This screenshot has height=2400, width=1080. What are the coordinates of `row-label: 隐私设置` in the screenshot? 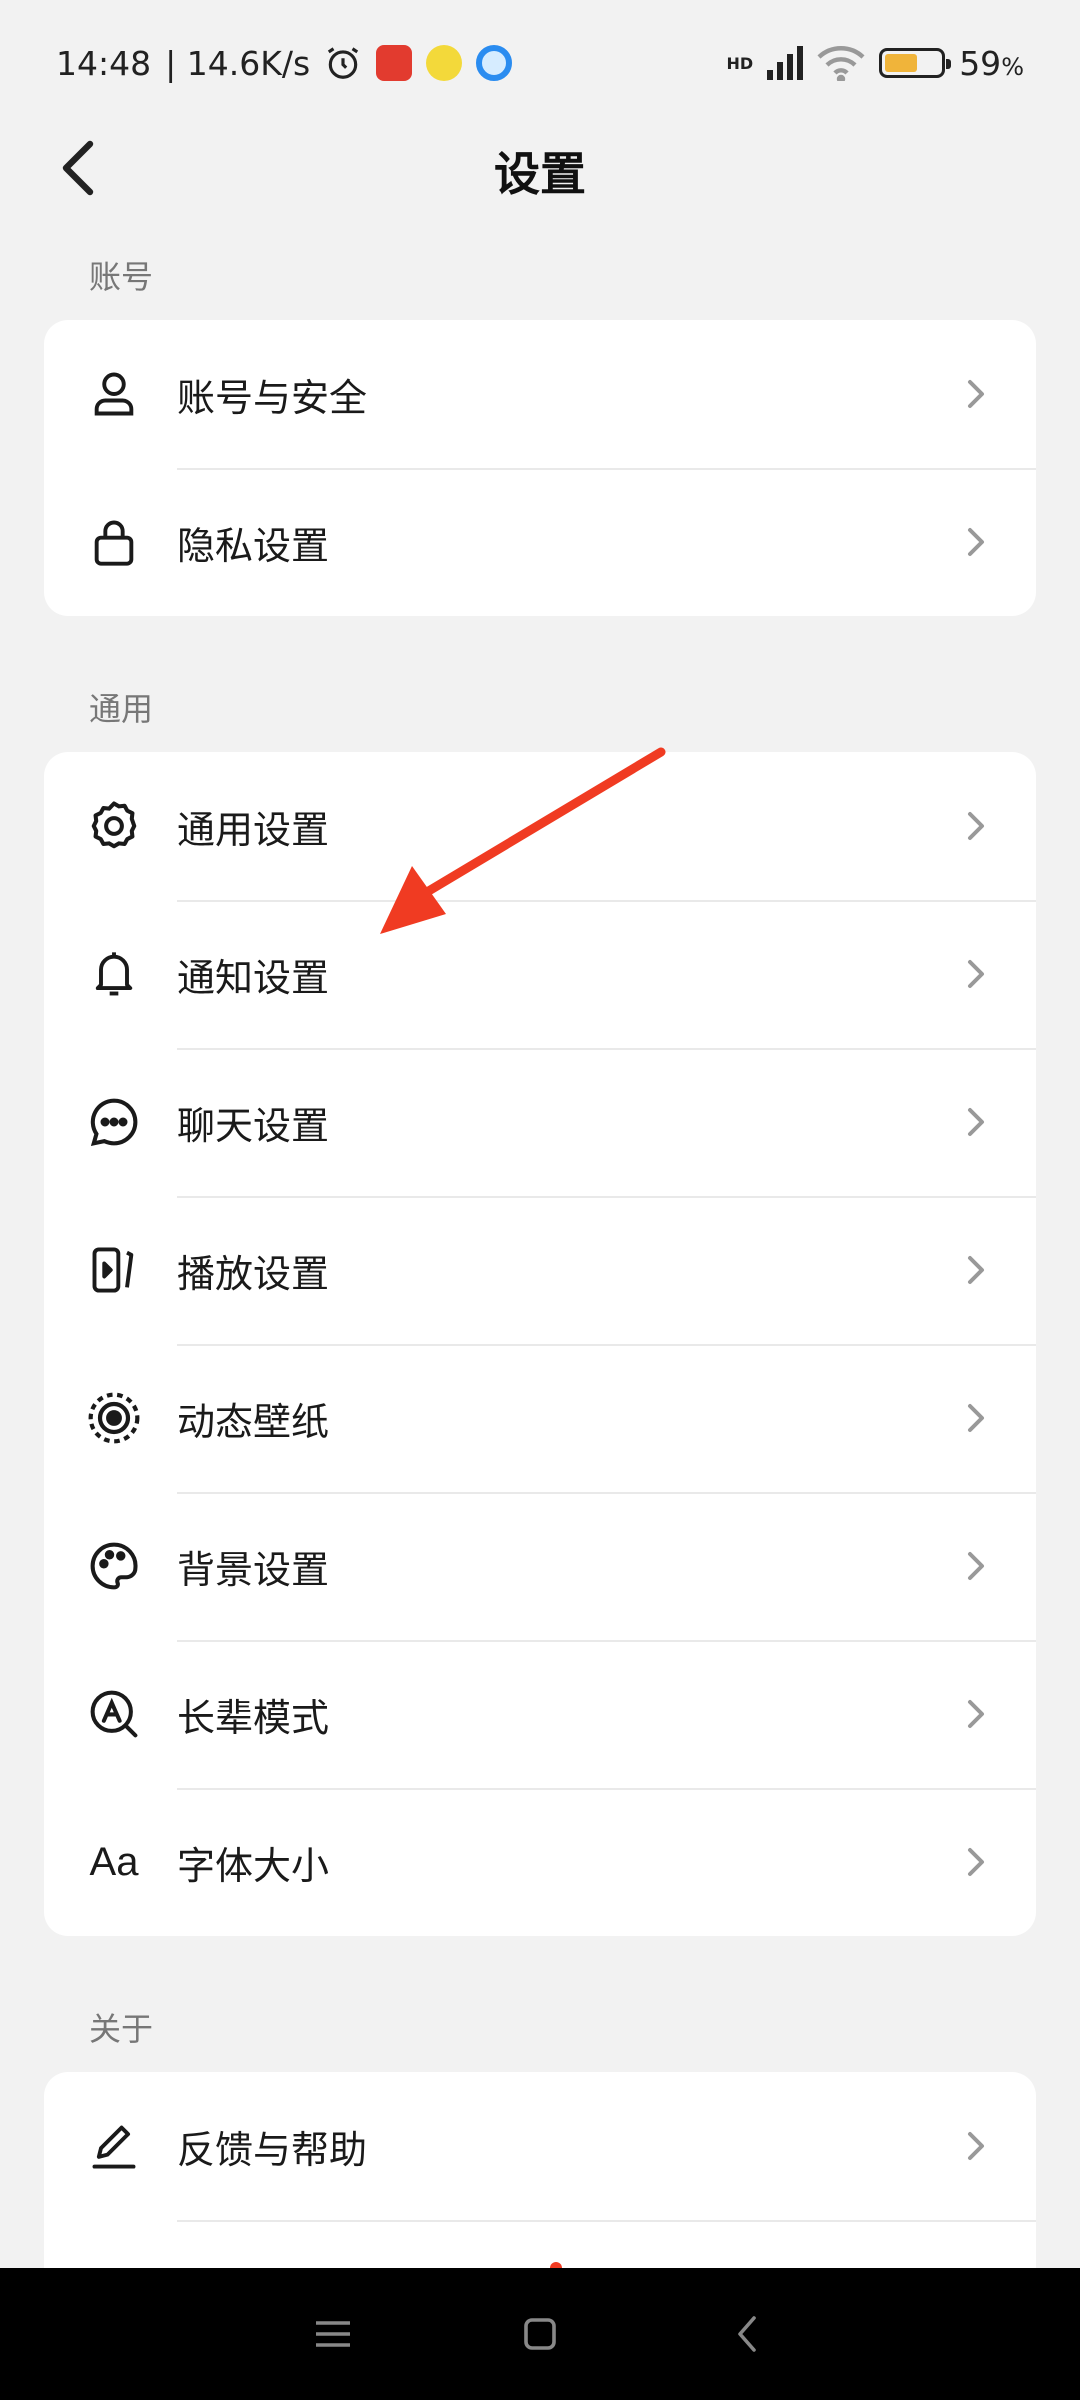 It's located at (253, 545).